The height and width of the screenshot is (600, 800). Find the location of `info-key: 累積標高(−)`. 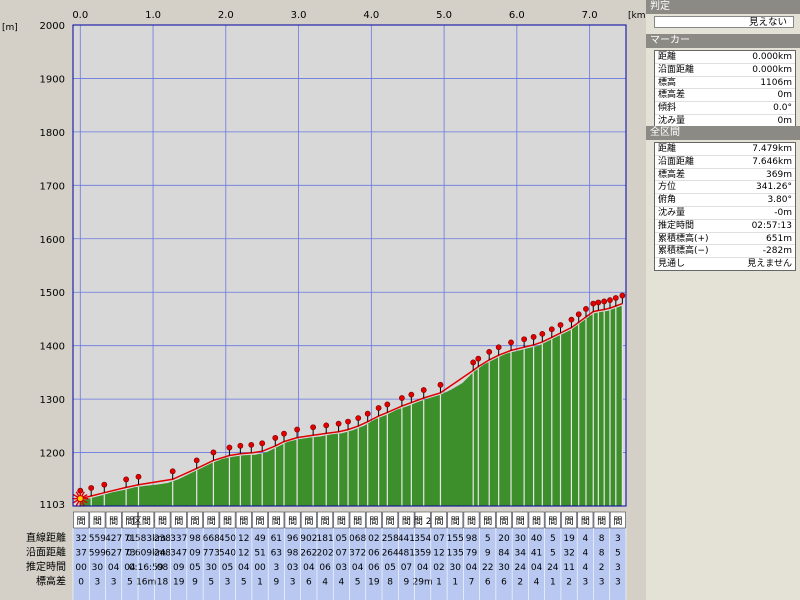

info-key: 累積標高(−) is located at coordinates (683, 251).